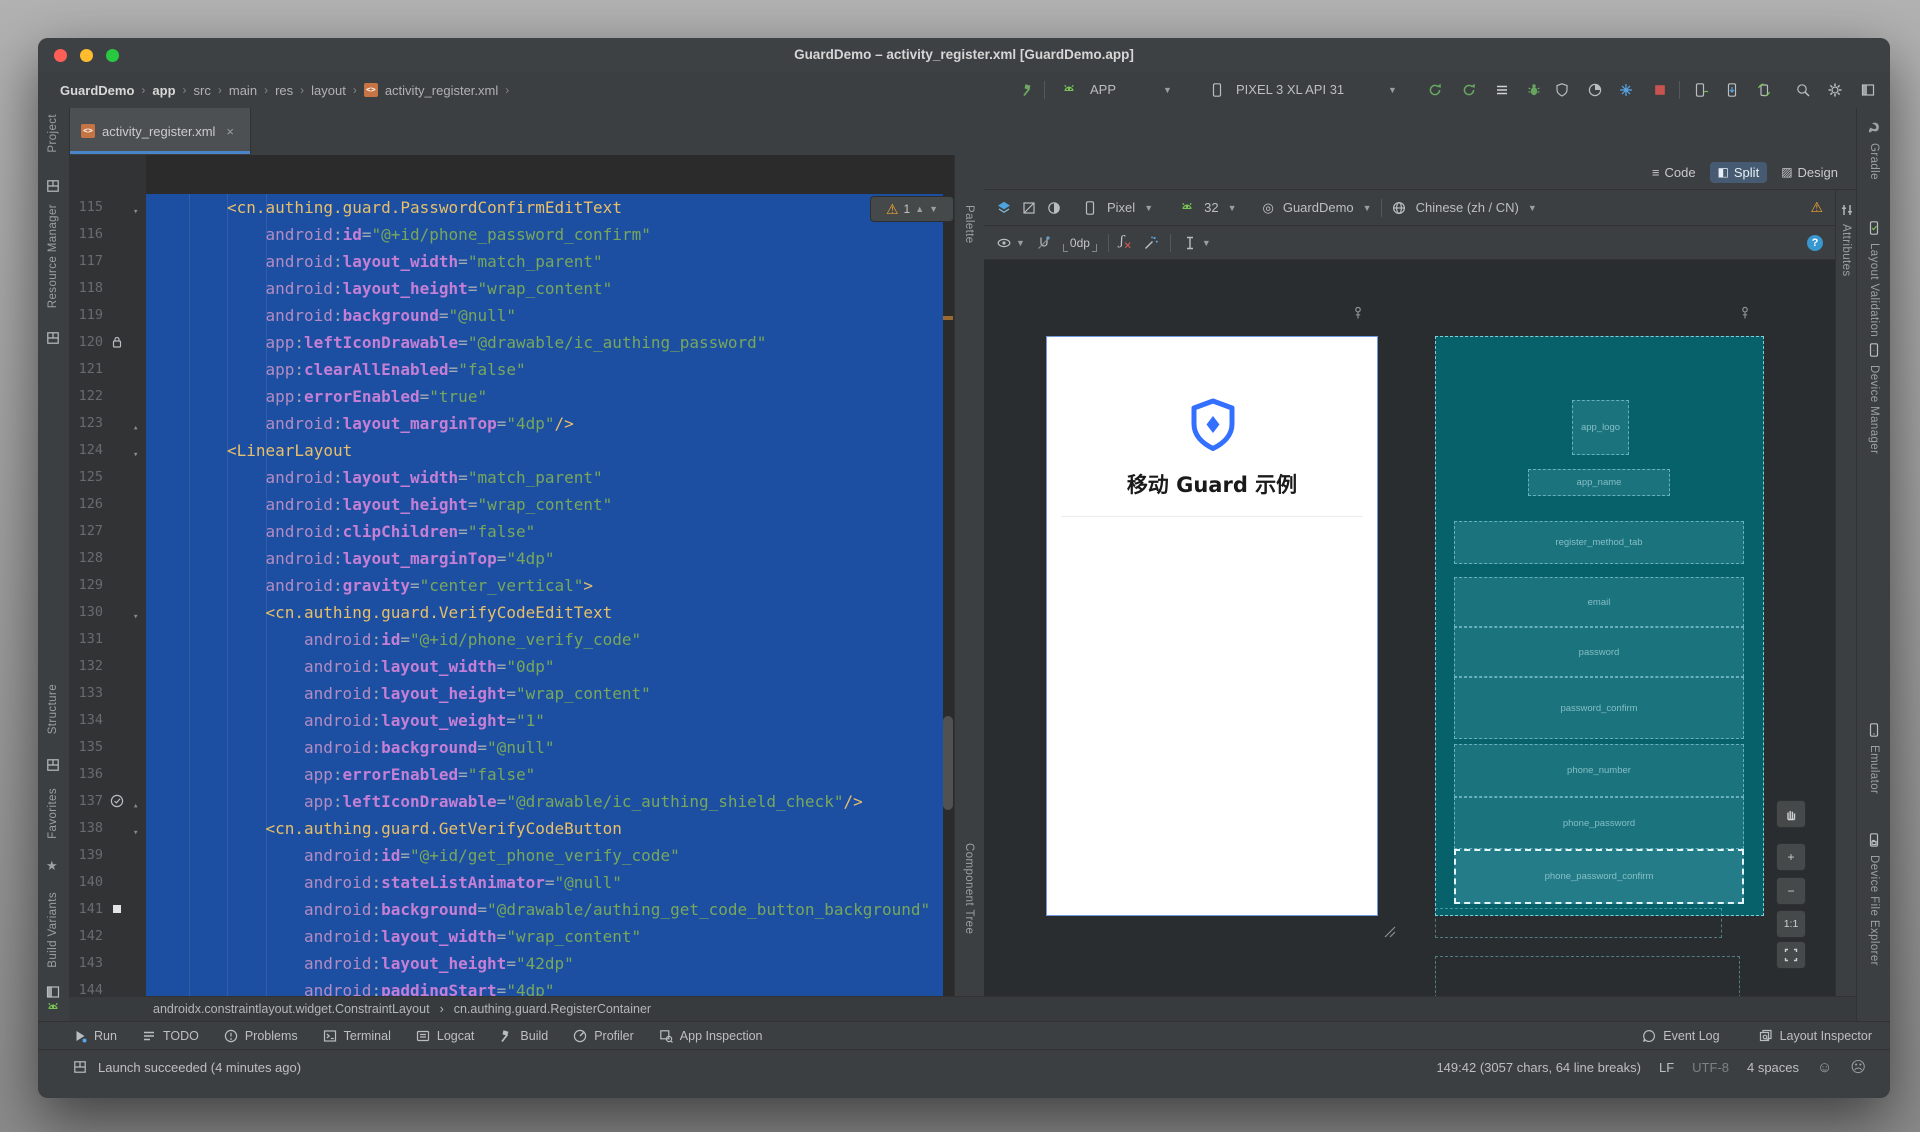  What do you see at coordinates (1121, 207) in the screenshot?
I see `design-device-selector: Pixel` at bounding box center [1121, 207].